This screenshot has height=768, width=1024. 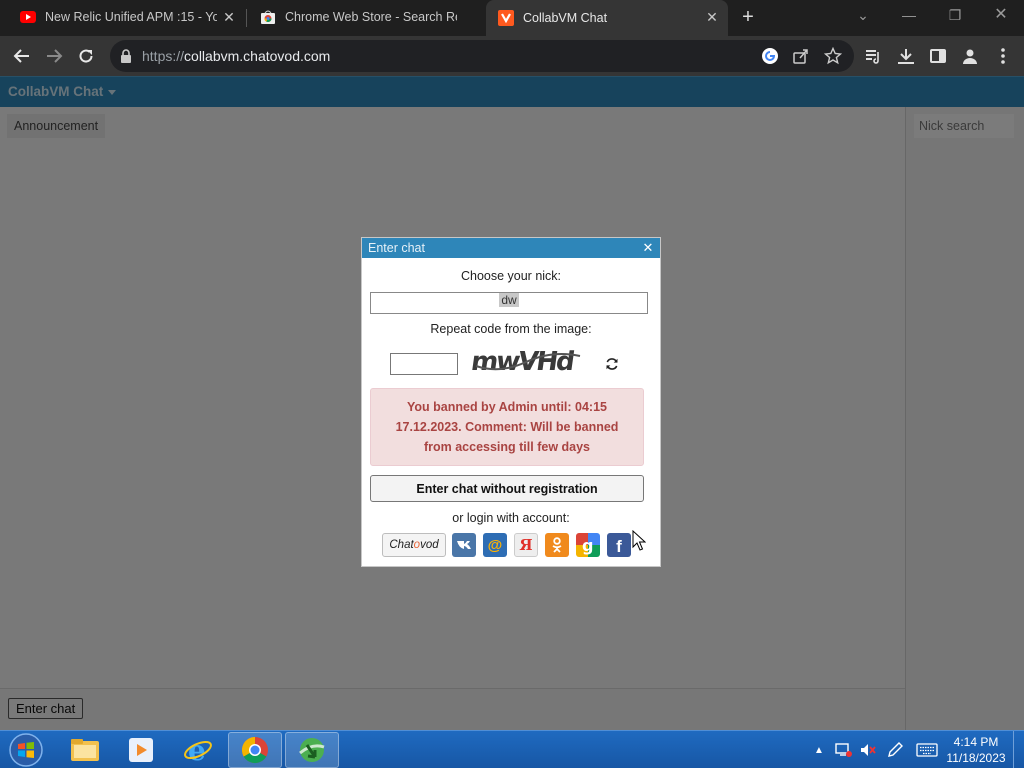 I want to click on mailru-login-icon: @, so click(x=495, y=545).